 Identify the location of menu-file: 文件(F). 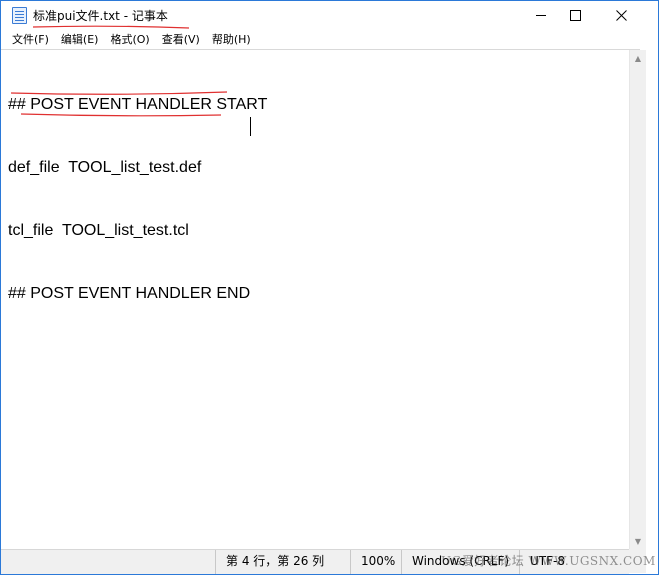
(30, 39).